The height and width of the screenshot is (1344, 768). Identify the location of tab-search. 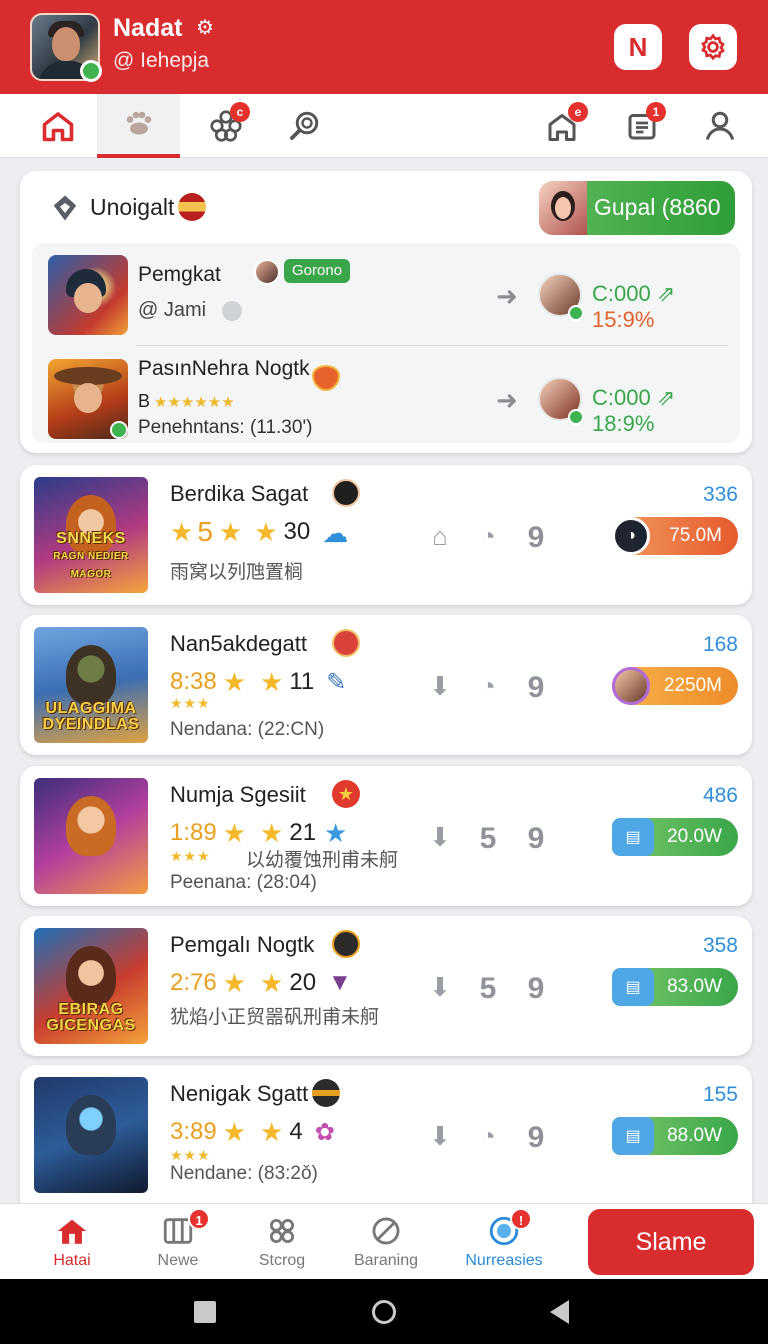
(304, 126).